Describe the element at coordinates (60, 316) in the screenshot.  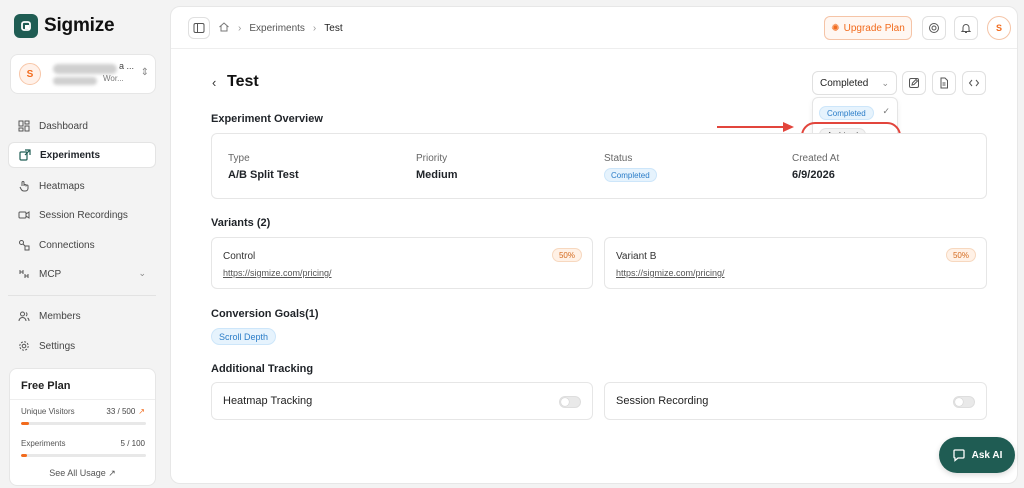
I see `sidebar-item-label: Members` at that location.